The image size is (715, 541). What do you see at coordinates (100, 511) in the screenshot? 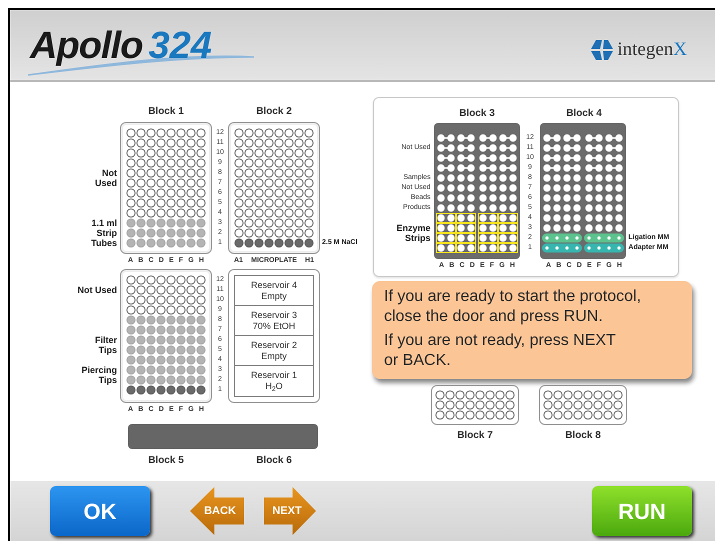
I see `ok-button: OK` at bounding box center [100, 511].